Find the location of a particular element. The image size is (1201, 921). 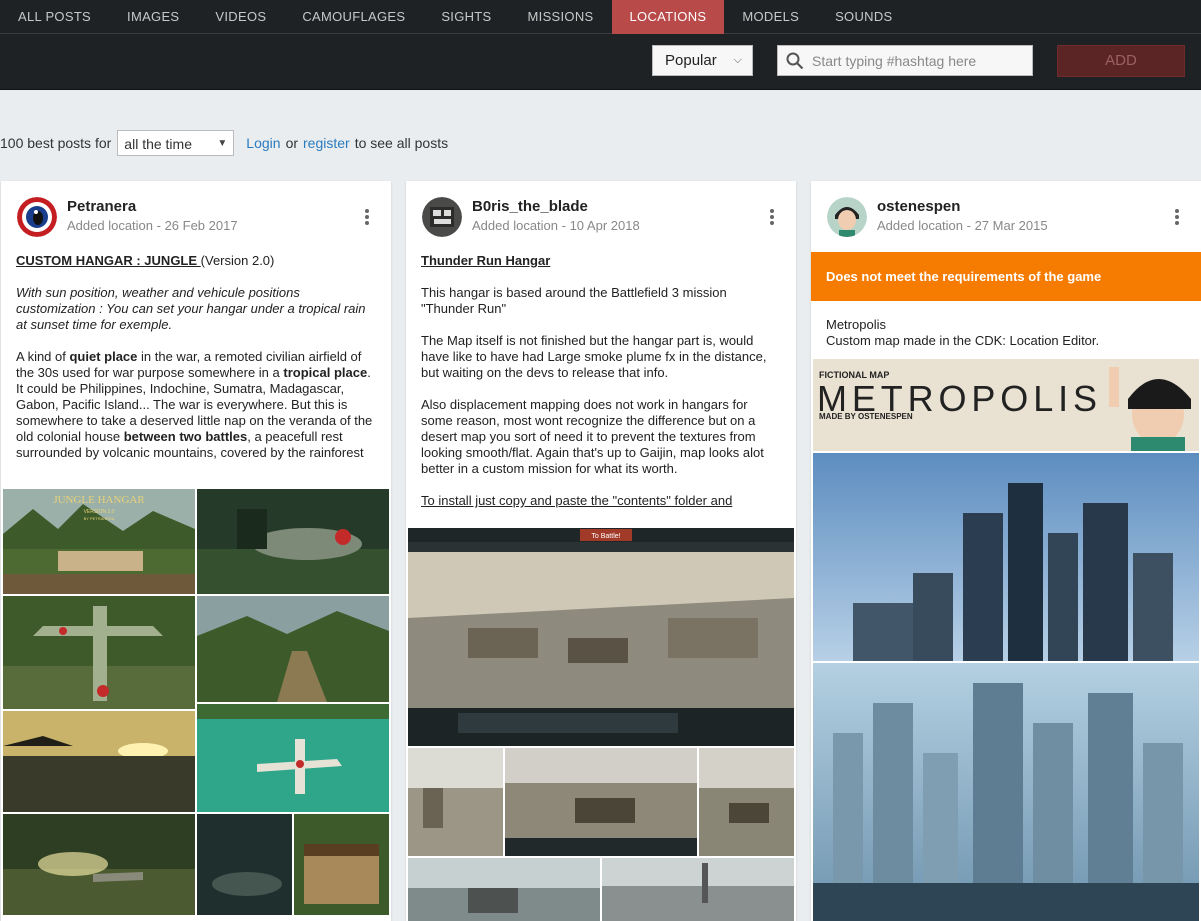

author-name: ostenespen is located at coordinates (962, 207).